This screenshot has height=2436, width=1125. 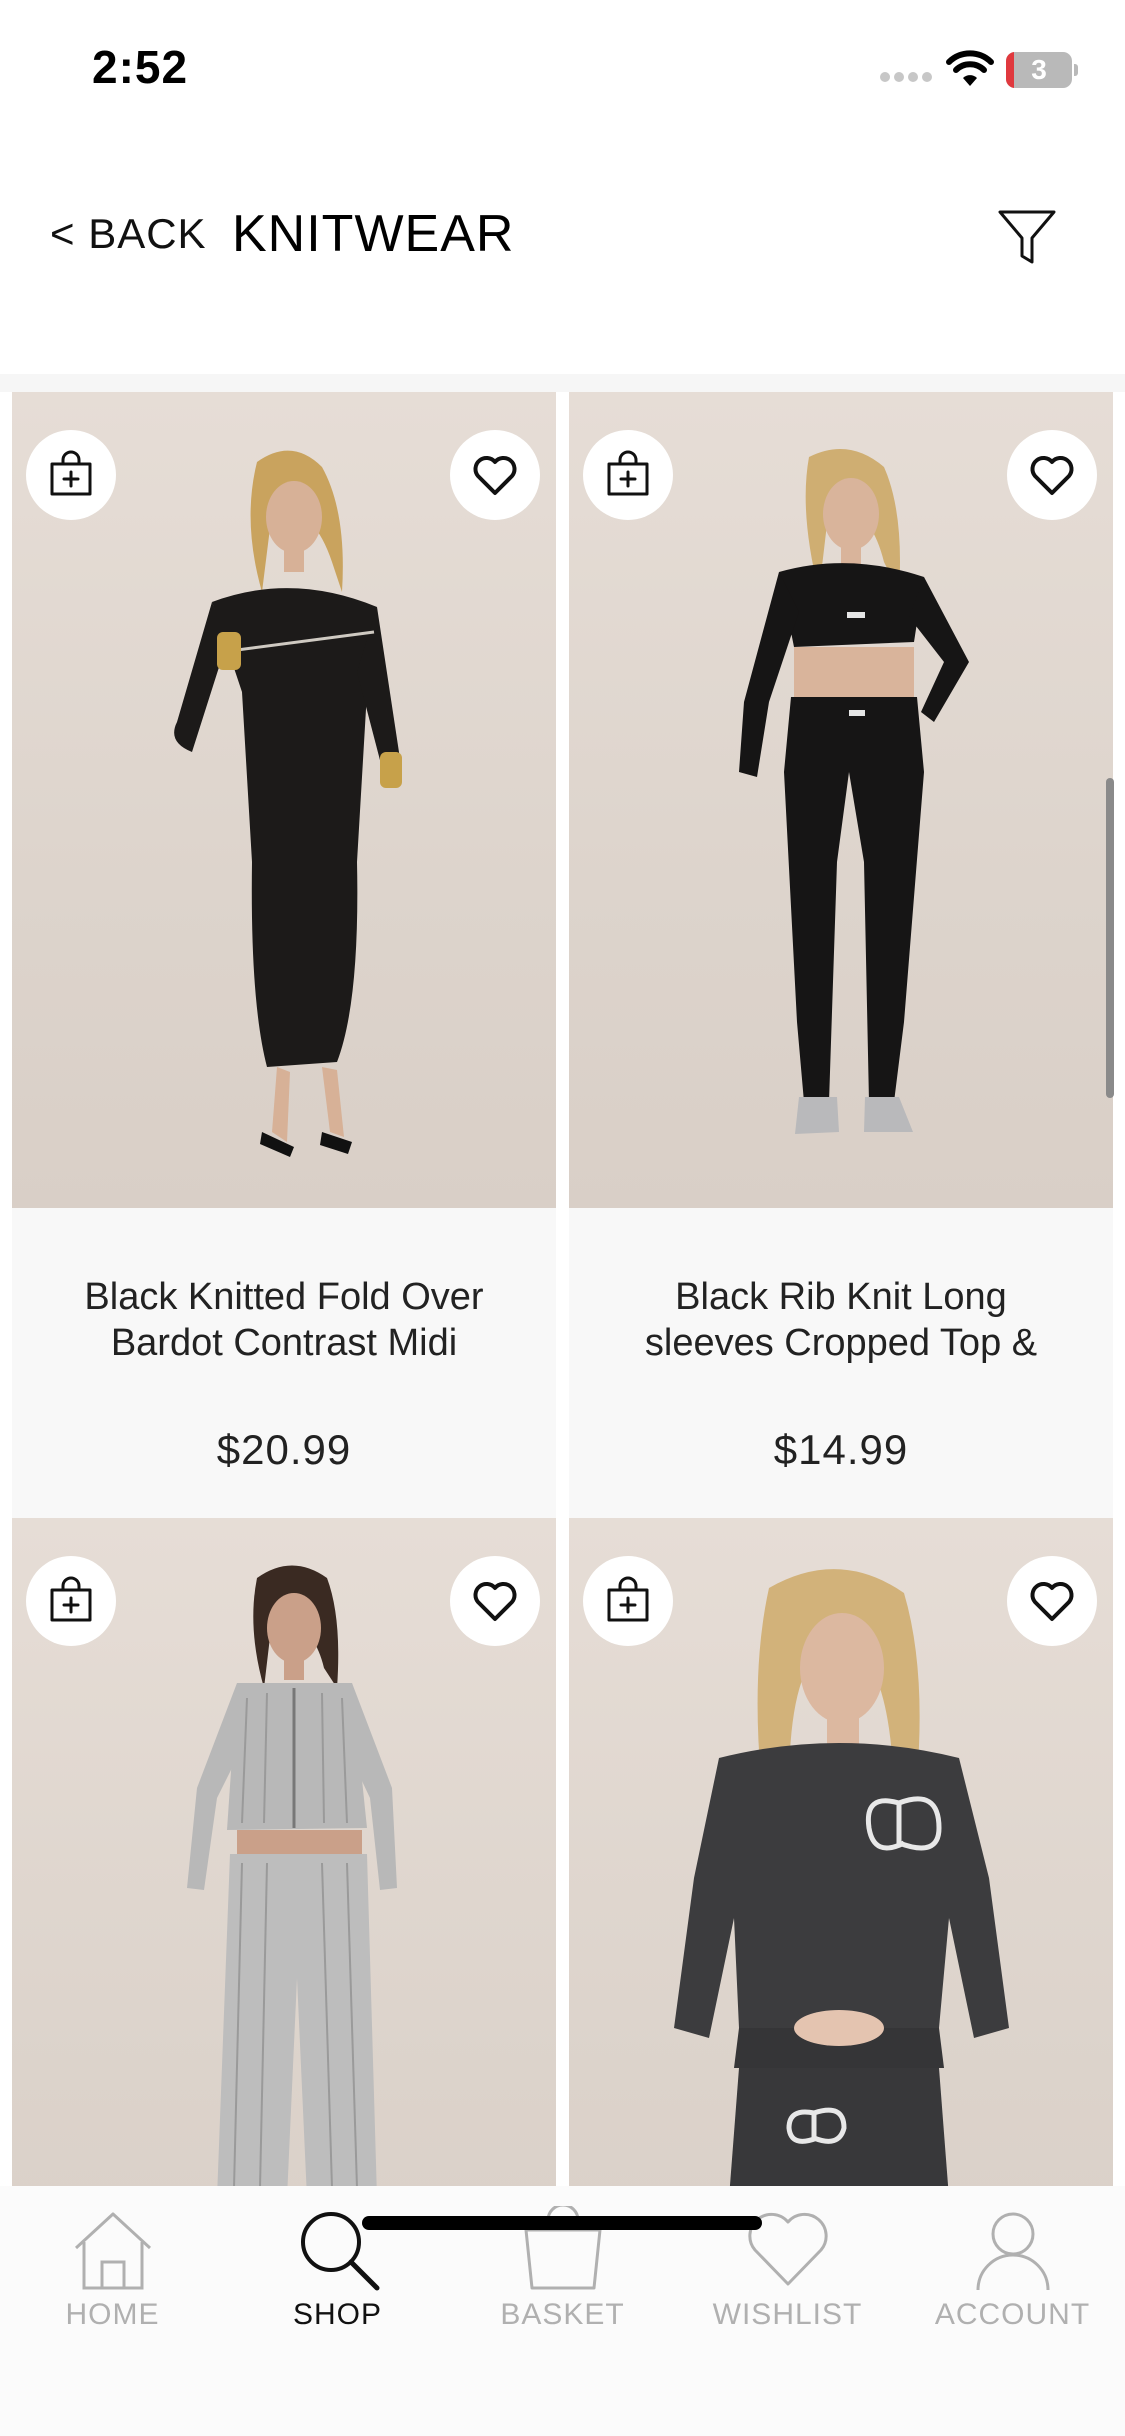 What do you see at coordinates (562, 2223) in the screenshot?
I see `home-indicator` at bounding box center [562, 2223].